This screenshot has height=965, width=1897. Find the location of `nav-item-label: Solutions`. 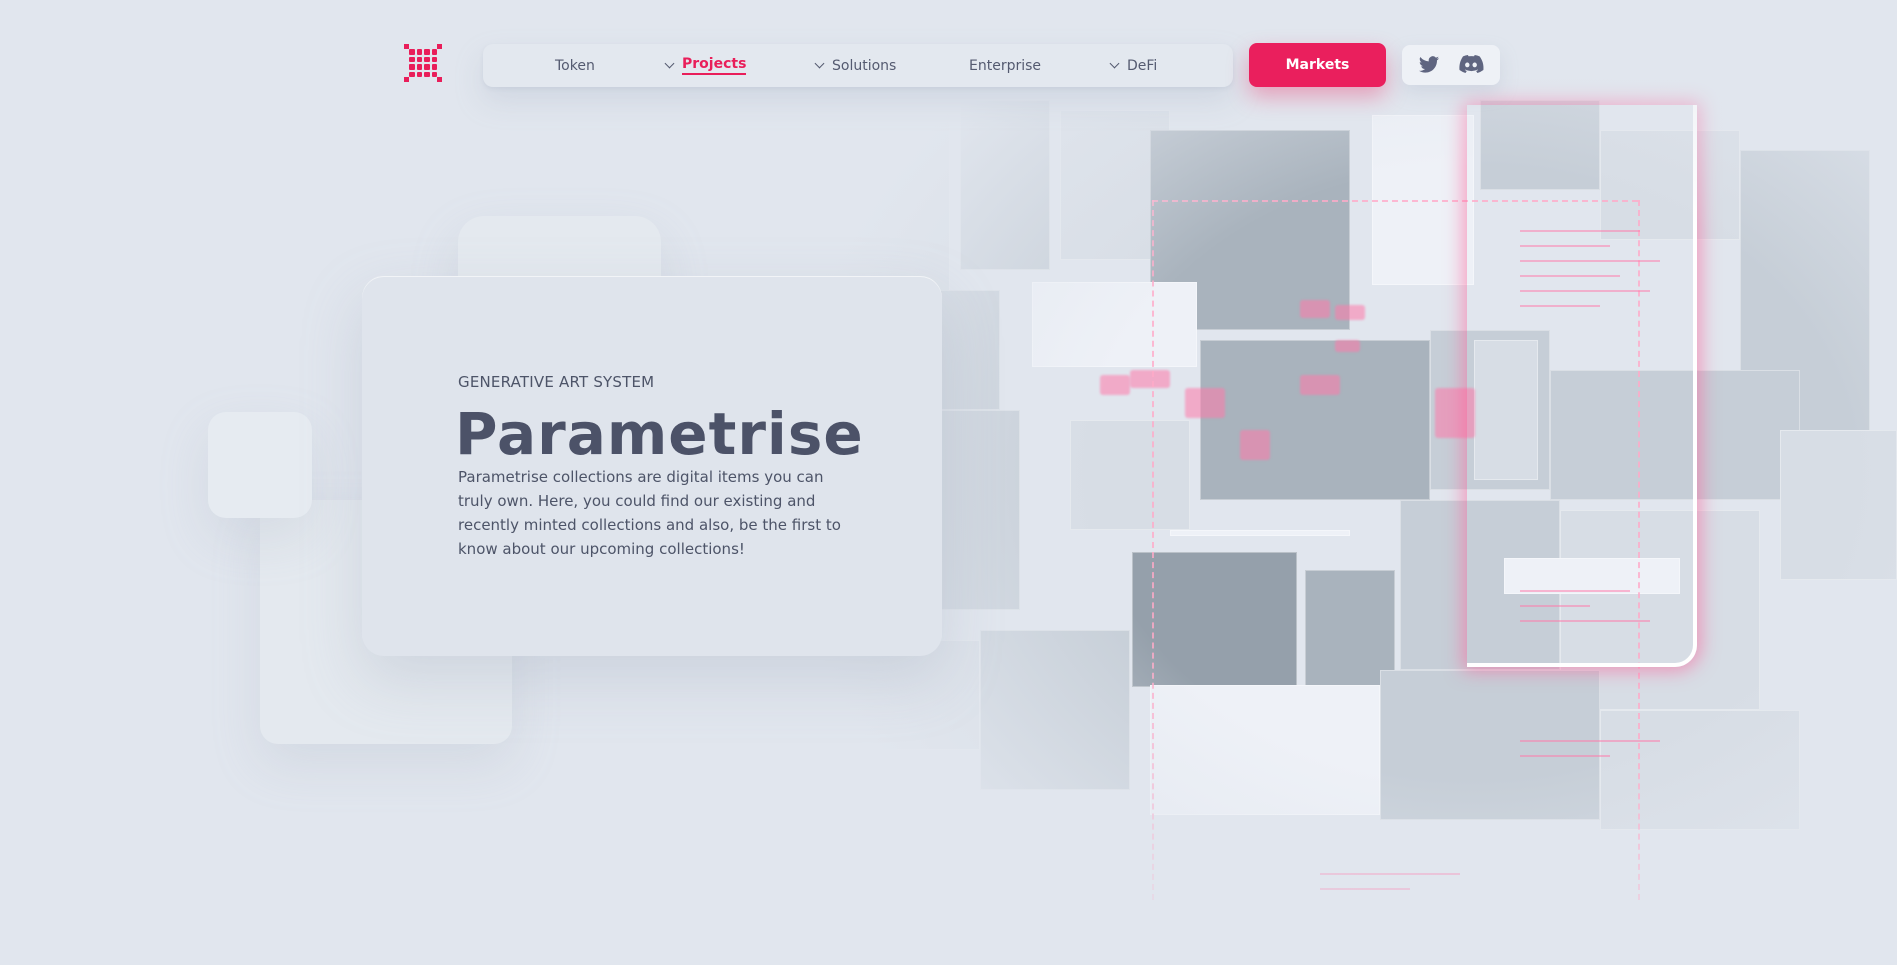

nav-item-label: Solutions is located at coordinates (864, 65).